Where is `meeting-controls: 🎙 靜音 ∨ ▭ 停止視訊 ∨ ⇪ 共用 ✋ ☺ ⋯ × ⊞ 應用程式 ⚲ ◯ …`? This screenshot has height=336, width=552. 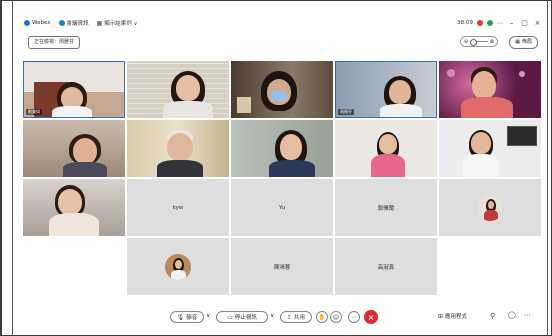
meeting-controls: 🎙 靜音 ∨ ▭ 停止視訊 ∨ ⇪ 共用 ✋ ☺ ⋯ × ⊞ 應用程式 ⚲ ◯ … is located at coordinates (283, 317).